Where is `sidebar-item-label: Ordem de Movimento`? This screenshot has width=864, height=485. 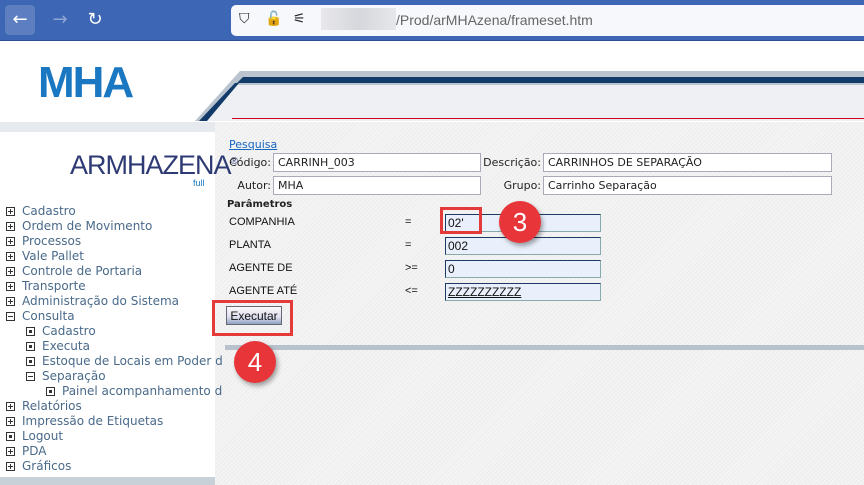 sidebar-item-label: Ordem de Movimento is located at coordinates (87, 226).